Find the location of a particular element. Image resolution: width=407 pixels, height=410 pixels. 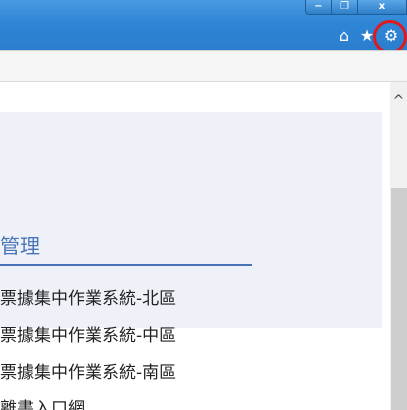

command-bar is located at coordinates (203, 66).